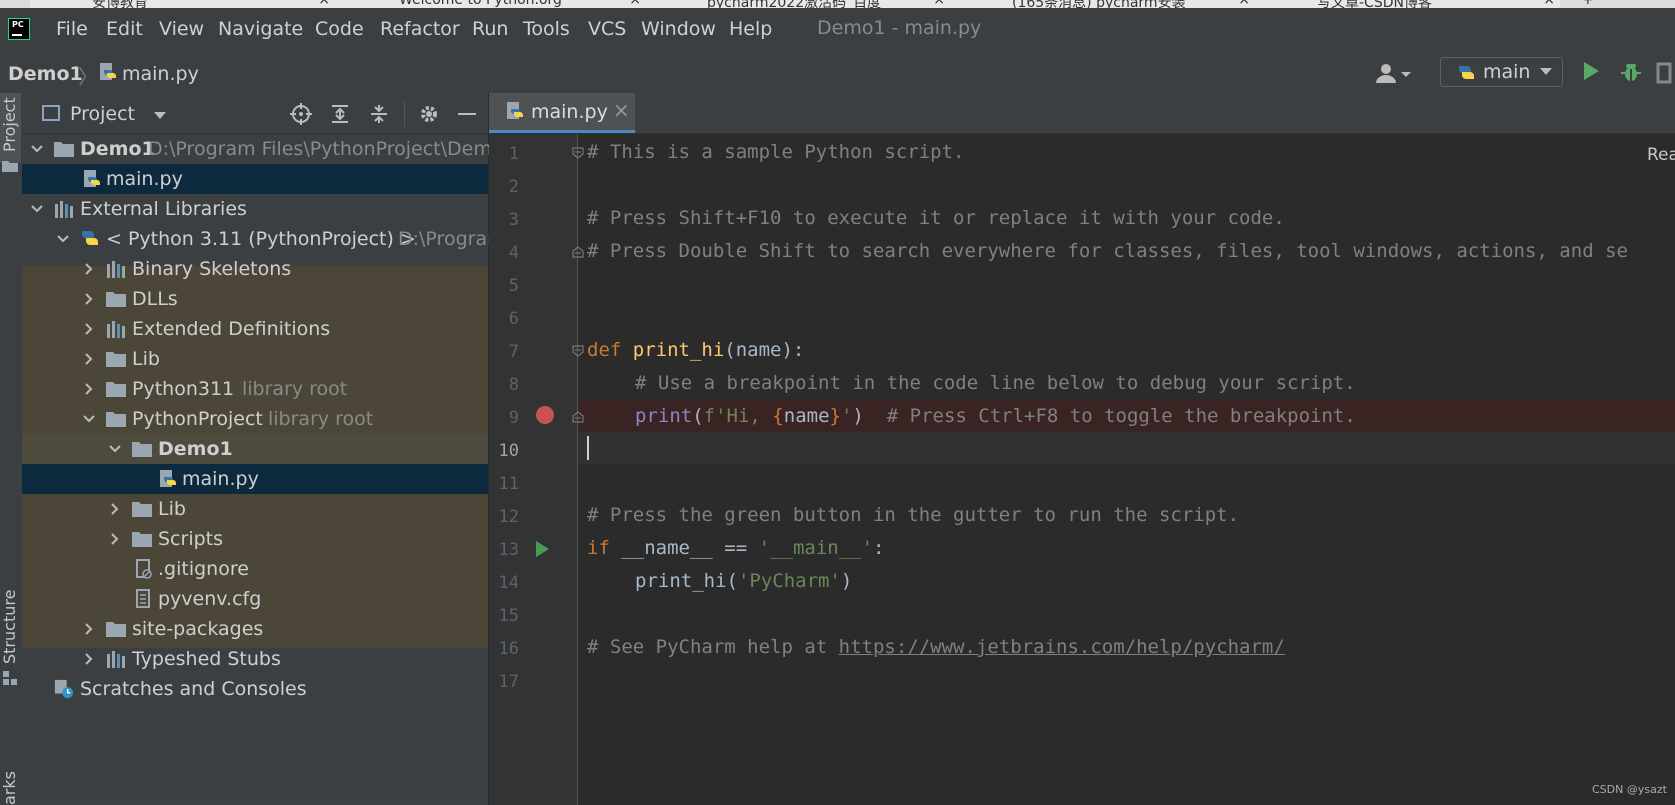 The width and height of the screenshot is (1675, 805). I want to click on tool-window-project: Project, so click(9, 124).